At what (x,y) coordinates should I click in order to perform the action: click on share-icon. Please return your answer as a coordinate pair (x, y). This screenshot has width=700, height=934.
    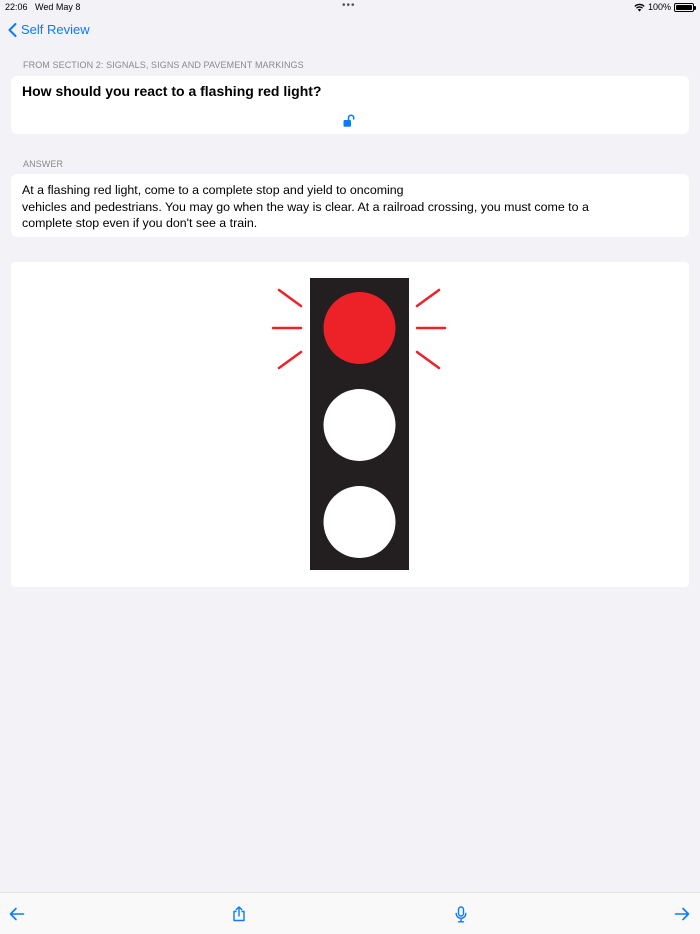
    Looking at the image, I should click on (239, 914).